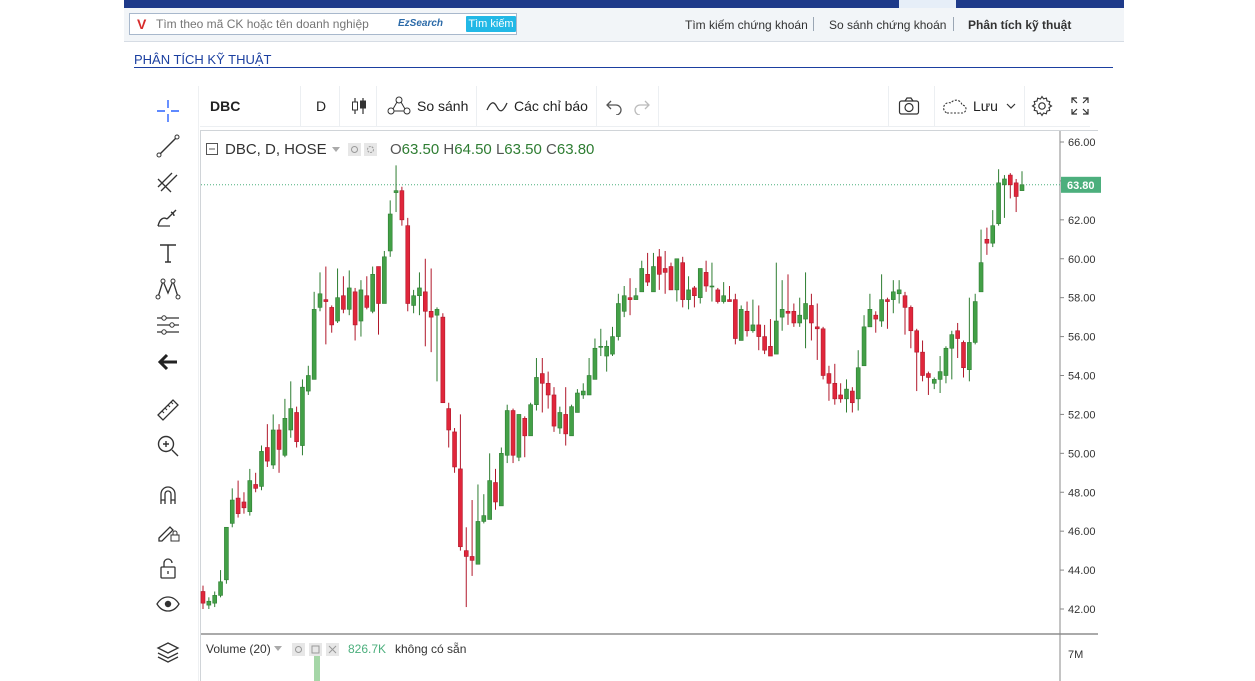  What do you see at coordinates (316, 649) in the screenshot?
I see `volume-controls-icon` at bounding box center [316, 649].